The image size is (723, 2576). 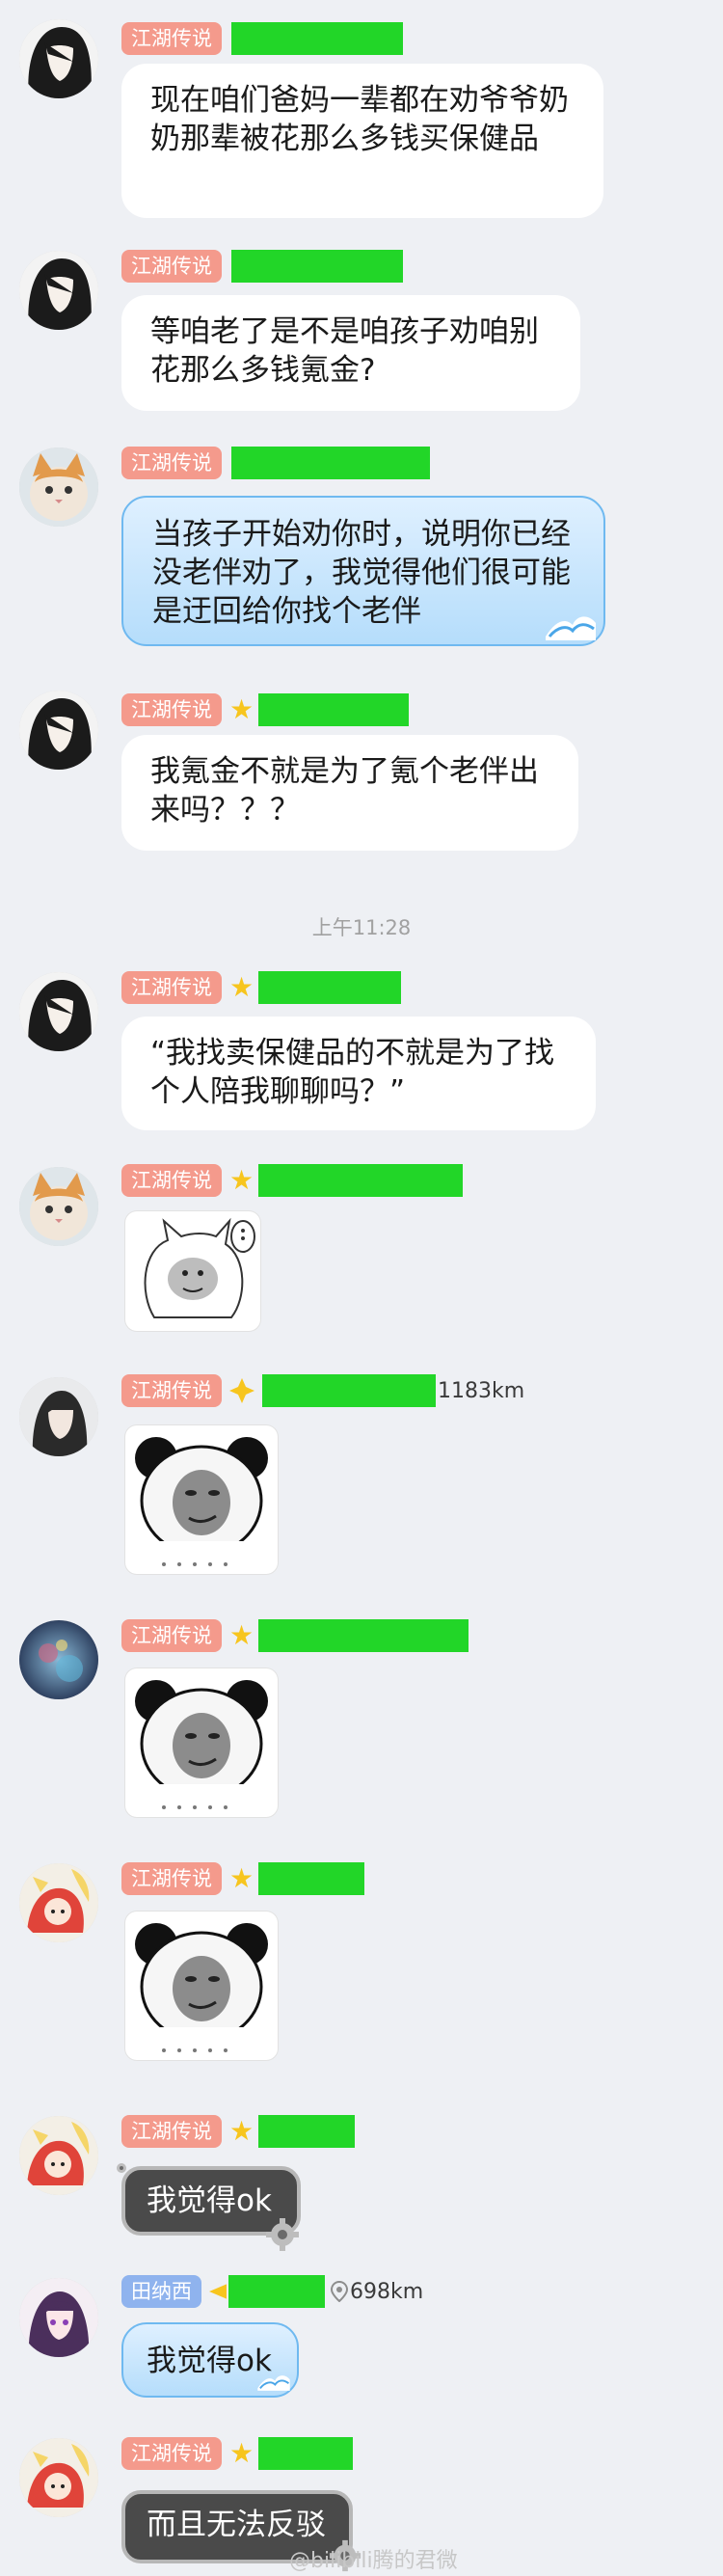 What do you see at coordinates (387, 2291) in the screenshot?
I see `distance-label: 698km` at bounding box center [387, 2291].